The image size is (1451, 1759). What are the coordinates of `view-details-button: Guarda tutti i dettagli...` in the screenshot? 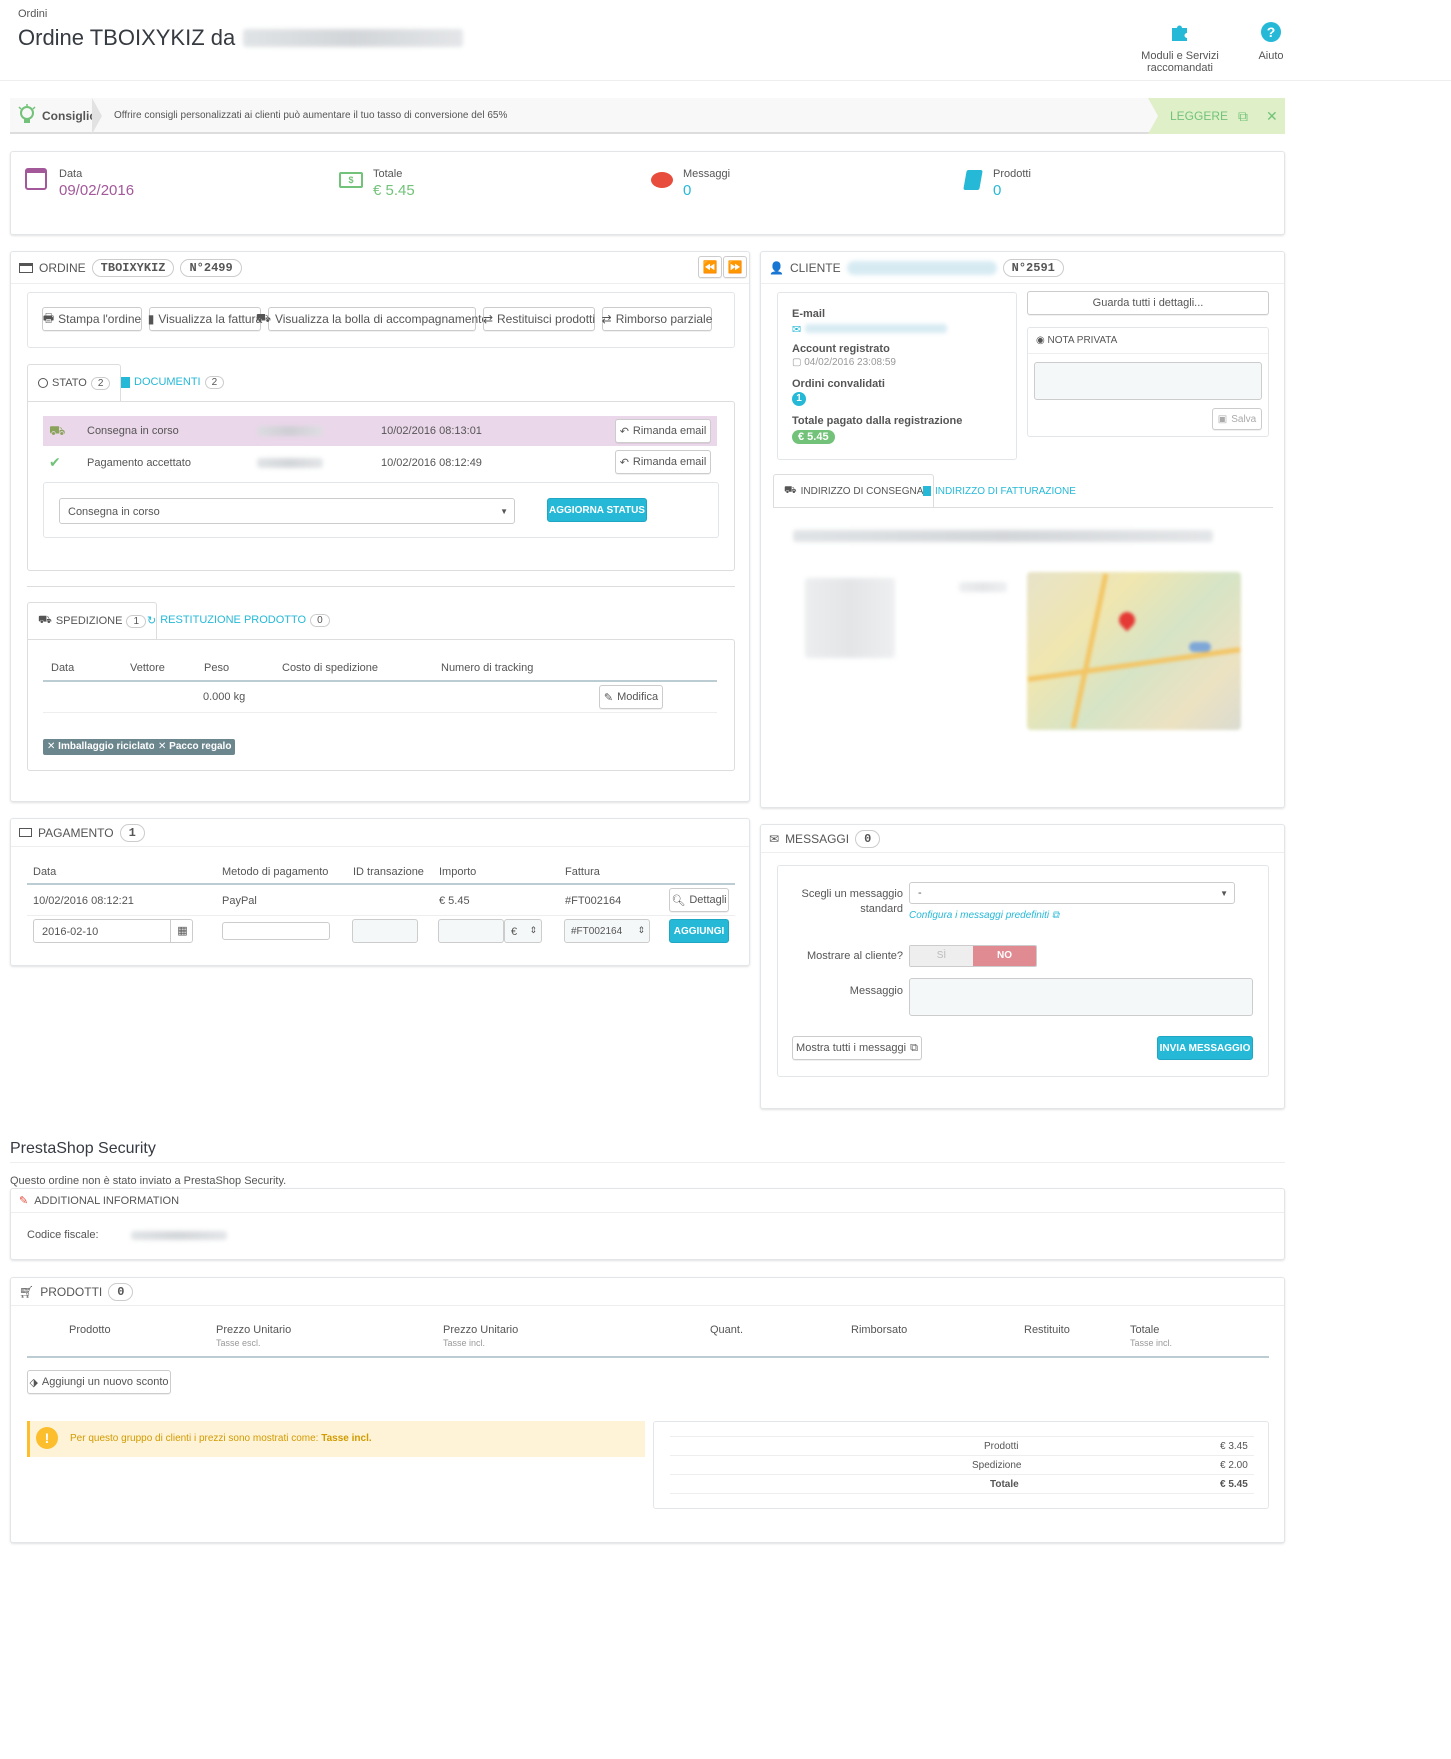 It's located at (1148, 303).